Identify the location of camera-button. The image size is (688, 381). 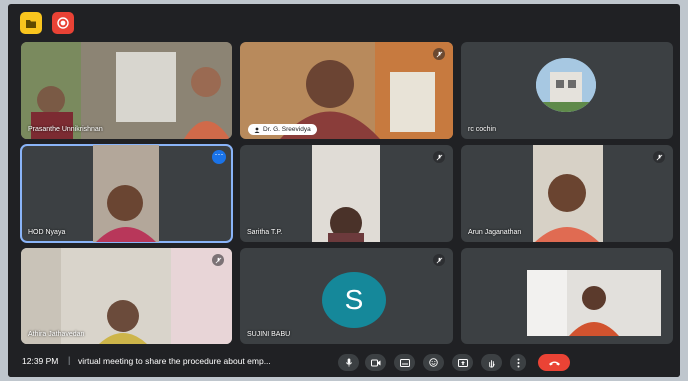
(375, 362).